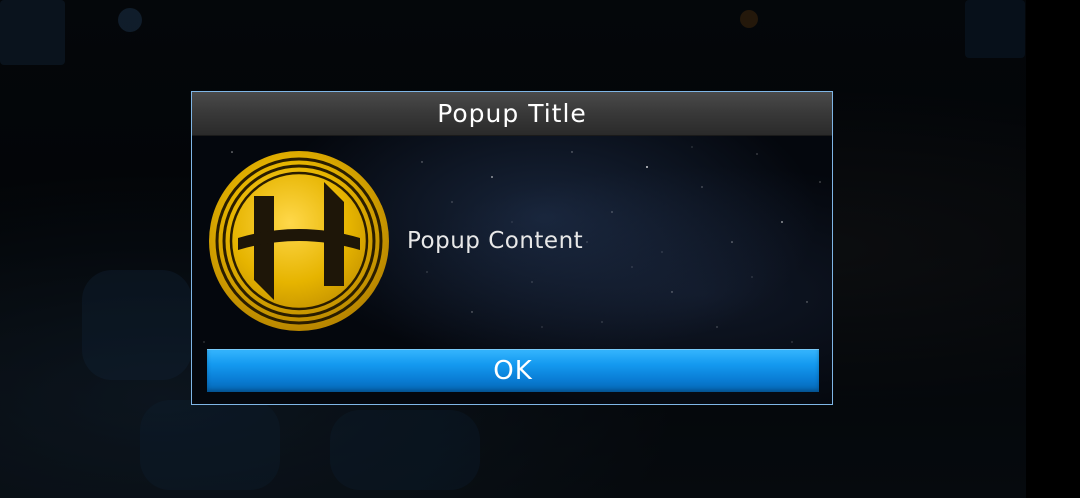 This screenshot has width=1080, height=498. What do you see at coordinates (299, 241) in the screenshot?
I see `gold-coin-logo-icon` at bounding box center [299, 241].